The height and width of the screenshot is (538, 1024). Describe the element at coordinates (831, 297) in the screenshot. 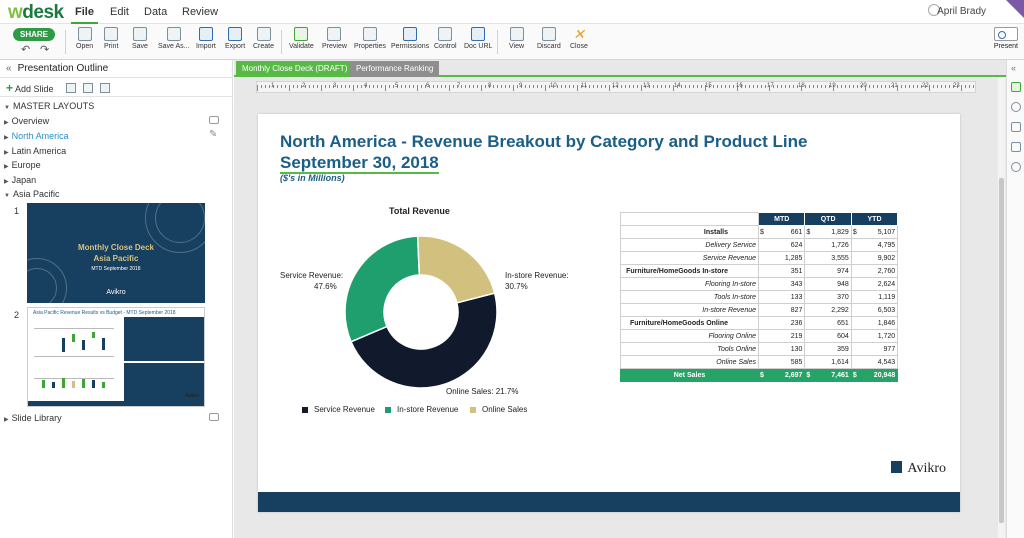

I see `value-cell: 370` at that location.